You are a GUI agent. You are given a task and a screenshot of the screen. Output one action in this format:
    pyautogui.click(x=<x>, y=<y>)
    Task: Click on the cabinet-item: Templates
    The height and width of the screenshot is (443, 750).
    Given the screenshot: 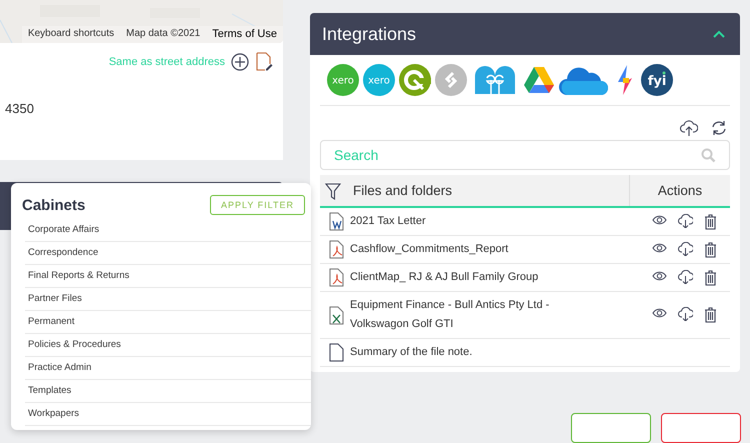 What is the action you would take?
    pyautogui.click(x=168, y=391)
    